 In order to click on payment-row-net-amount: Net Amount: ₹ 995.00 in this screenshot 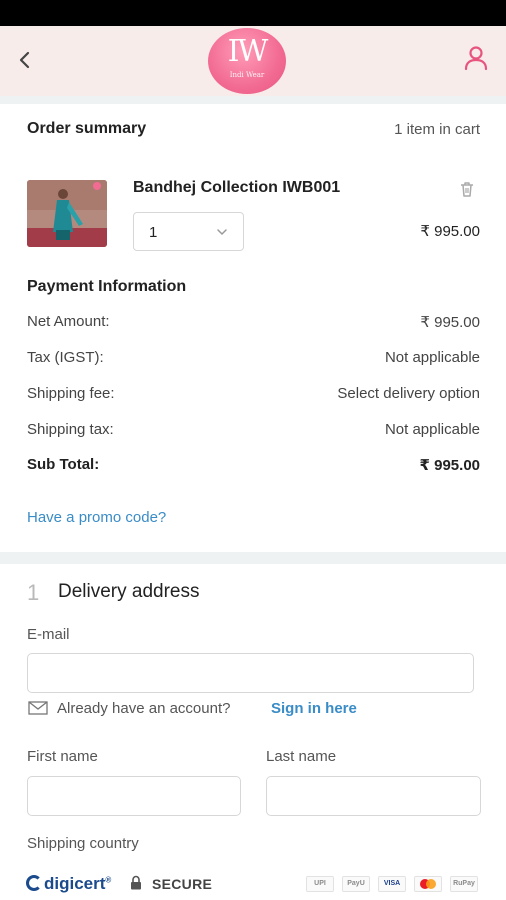, I will do `click(253, 323)`.